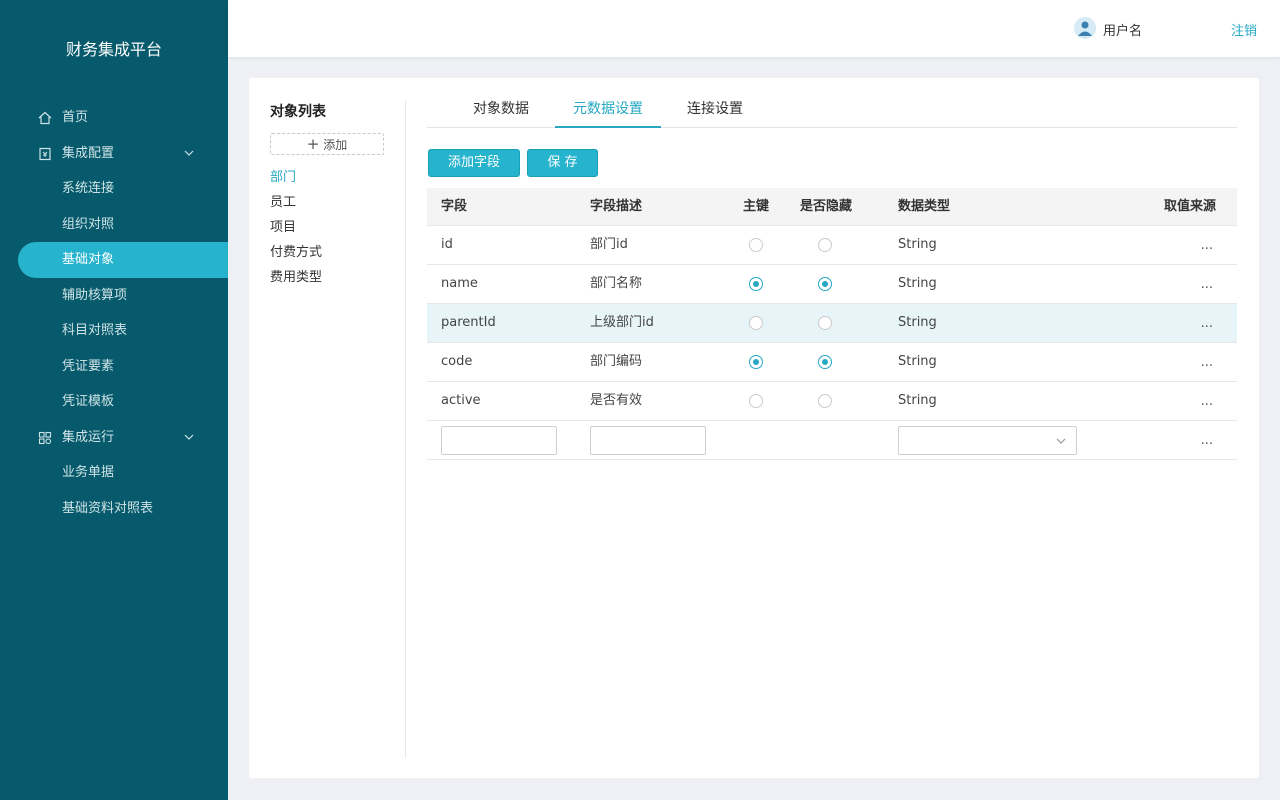 Image resolution: width=1280 pixels, height=800 pixels. What do you see at coordinates (616, 400) in the screenshot?
I see `field-description-cell: 是否有效` at bounding box center [616, 400].